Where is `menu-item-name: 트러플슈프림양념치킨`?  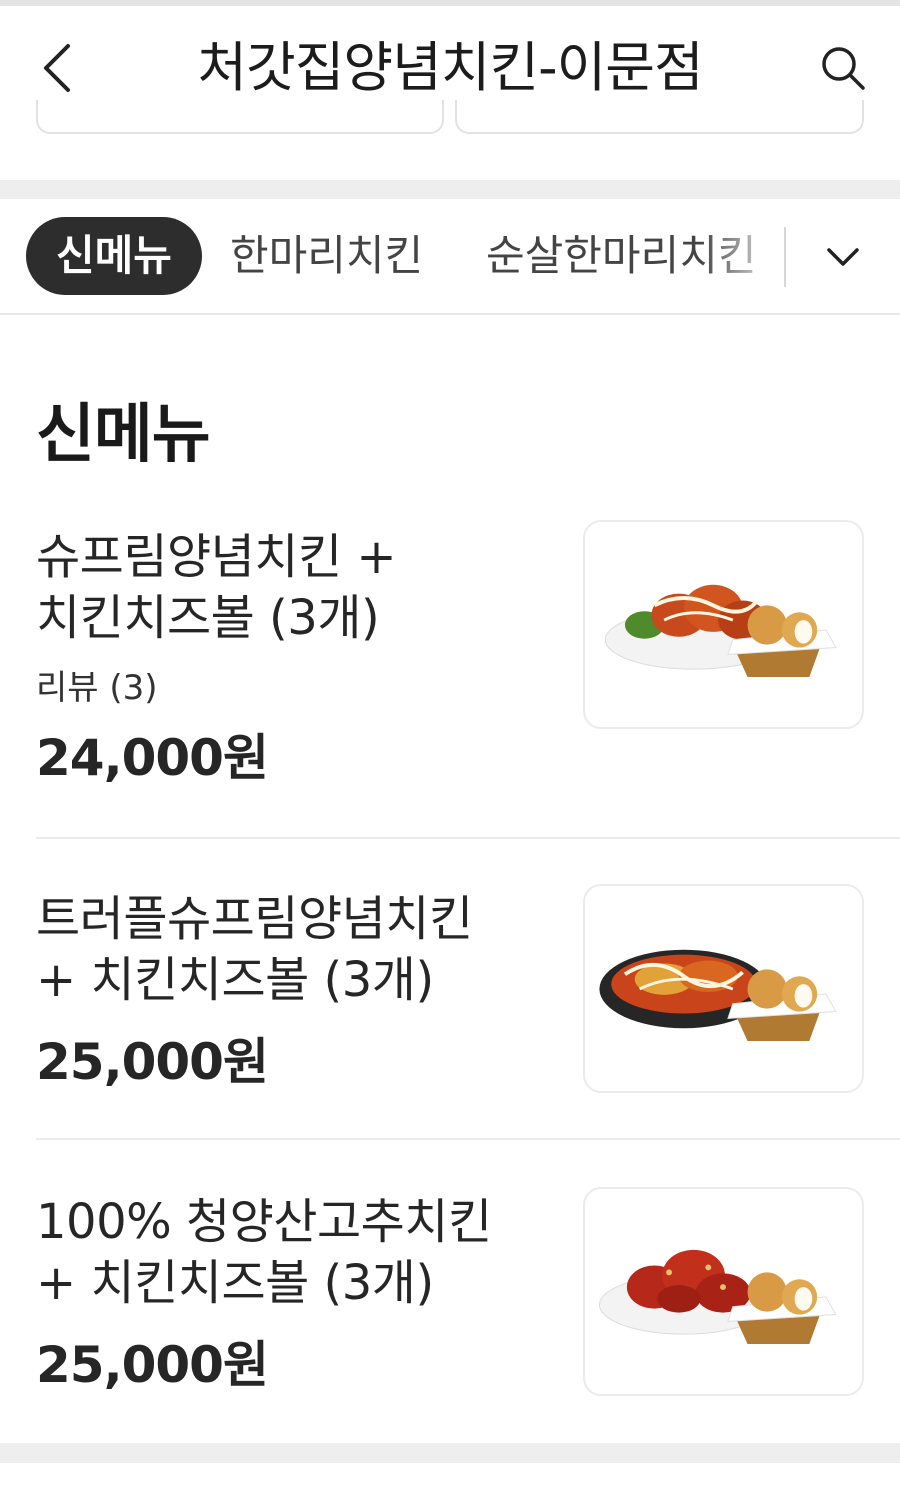 menu-item-name: 트러플슈프림양념치킨 is located at coordinates (254, 919).